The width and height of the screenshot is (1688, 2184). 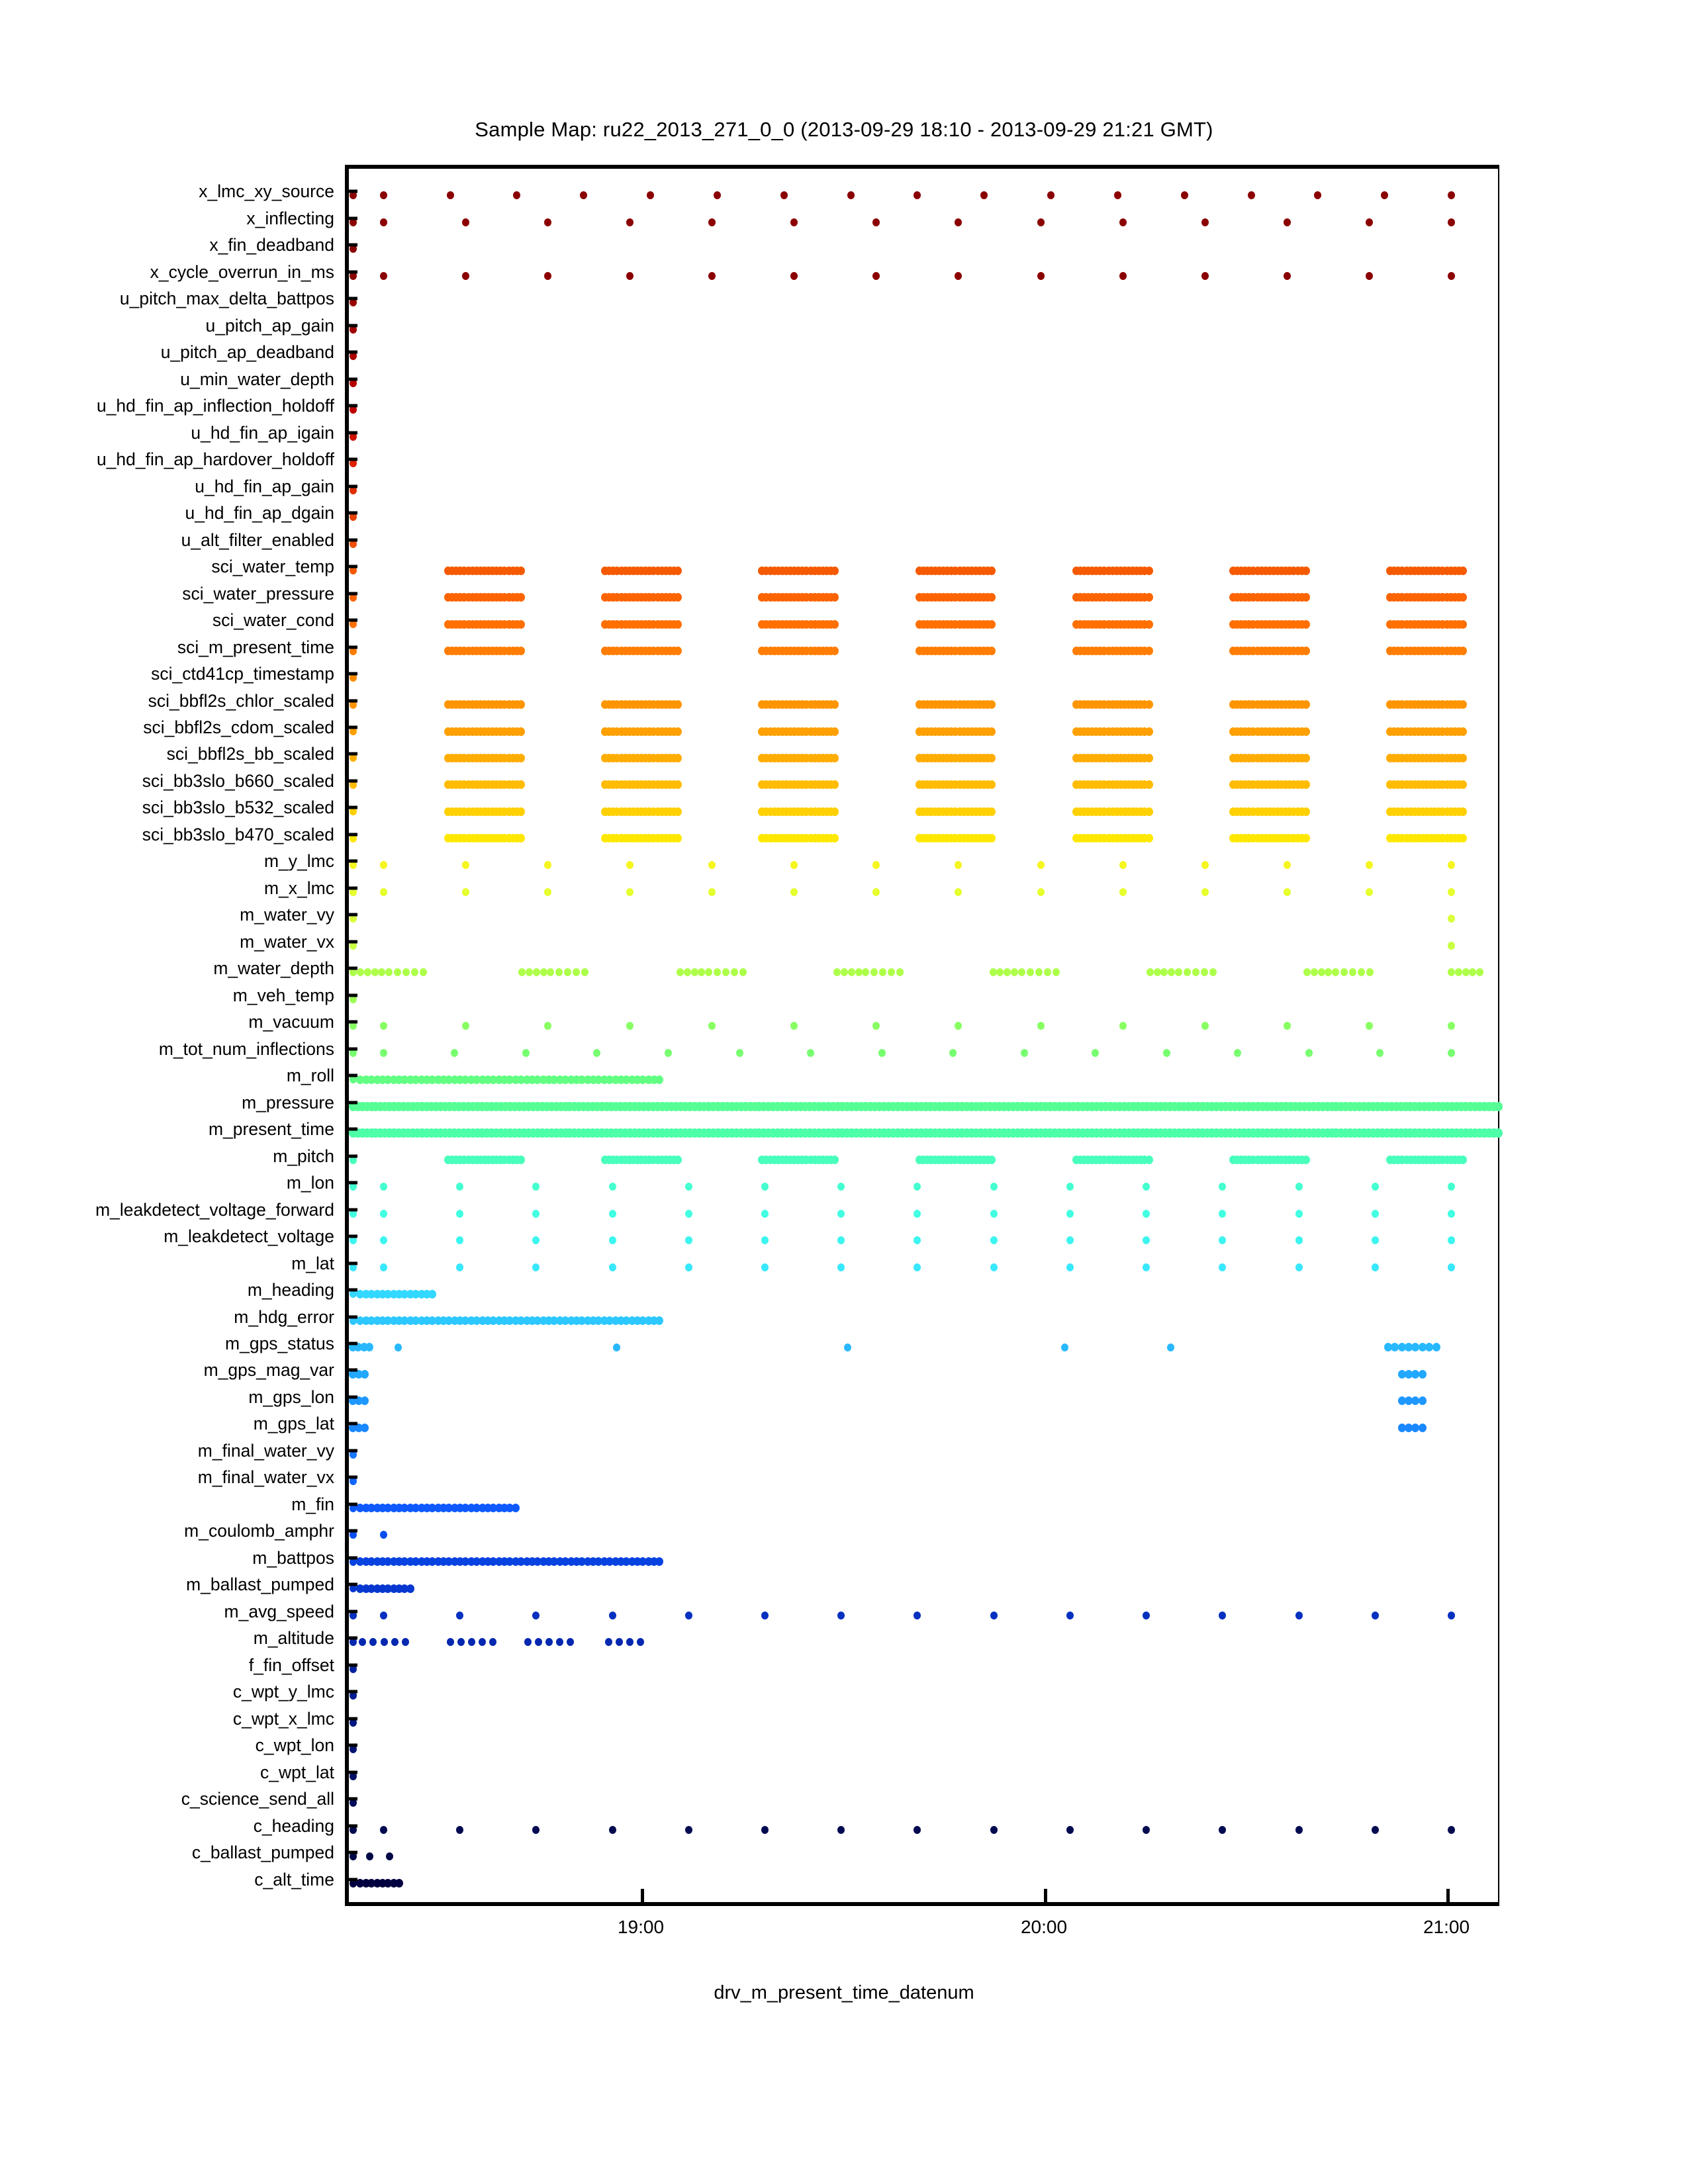 I want to click on y-axis-label-sci-water-cond: sci_water_cond, so click(x=273, y=620).